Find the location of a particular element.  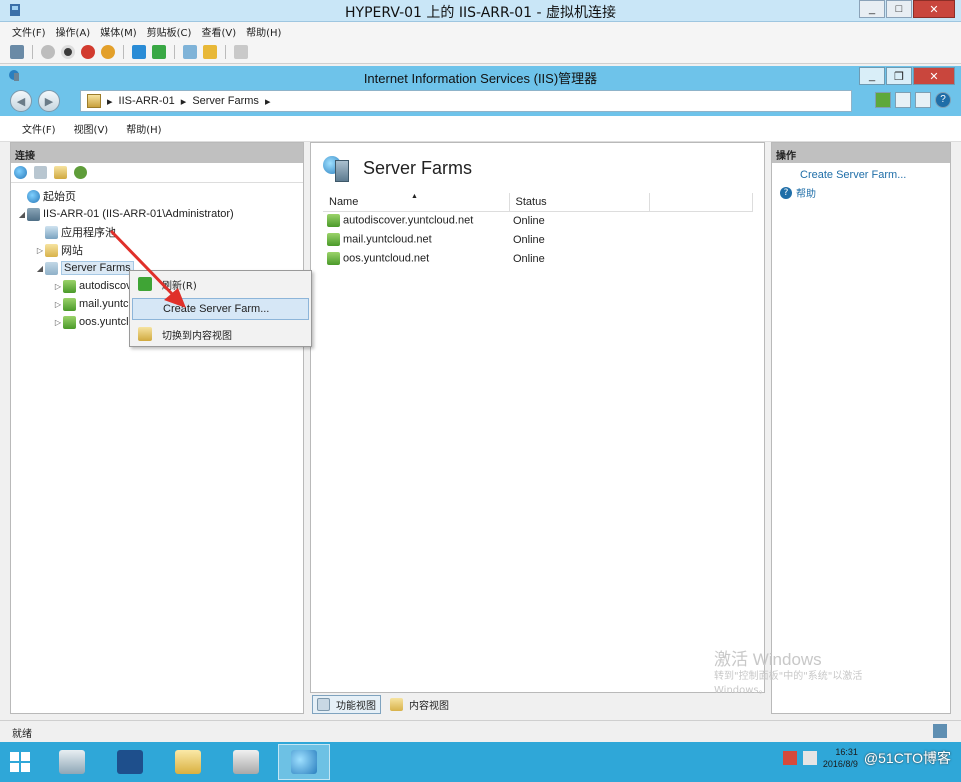

address-root-icon is located at coordinates (94, 101).